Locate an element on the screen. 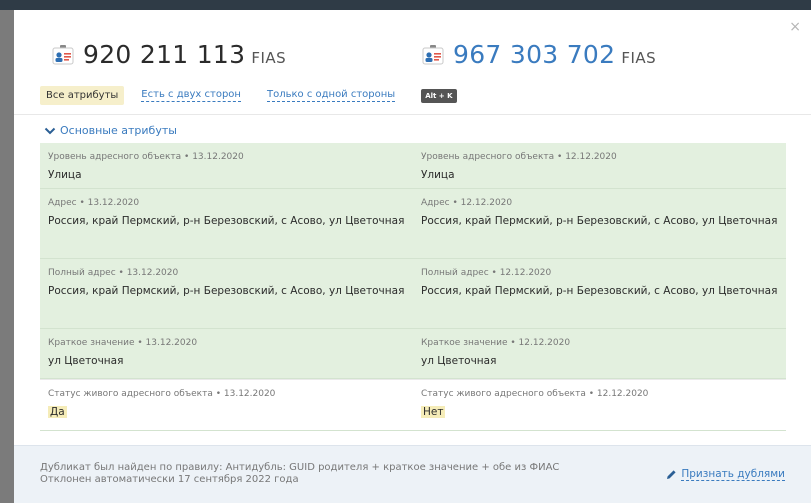  attribute-label: Полный адрес • 12.12.2020 is located at coordinates (486, 273).